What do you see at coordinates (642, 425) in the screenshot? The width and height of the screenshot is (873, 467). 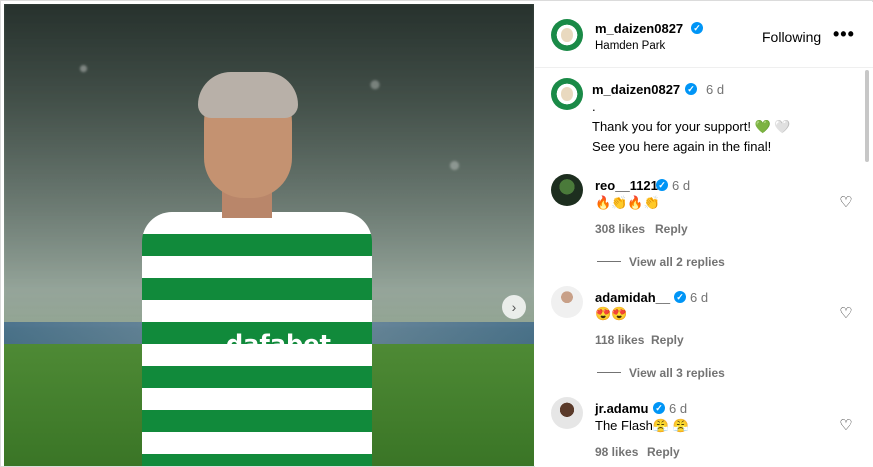 I see `comment-text: The Flash😤 😤` at bounding box center [642, 425].